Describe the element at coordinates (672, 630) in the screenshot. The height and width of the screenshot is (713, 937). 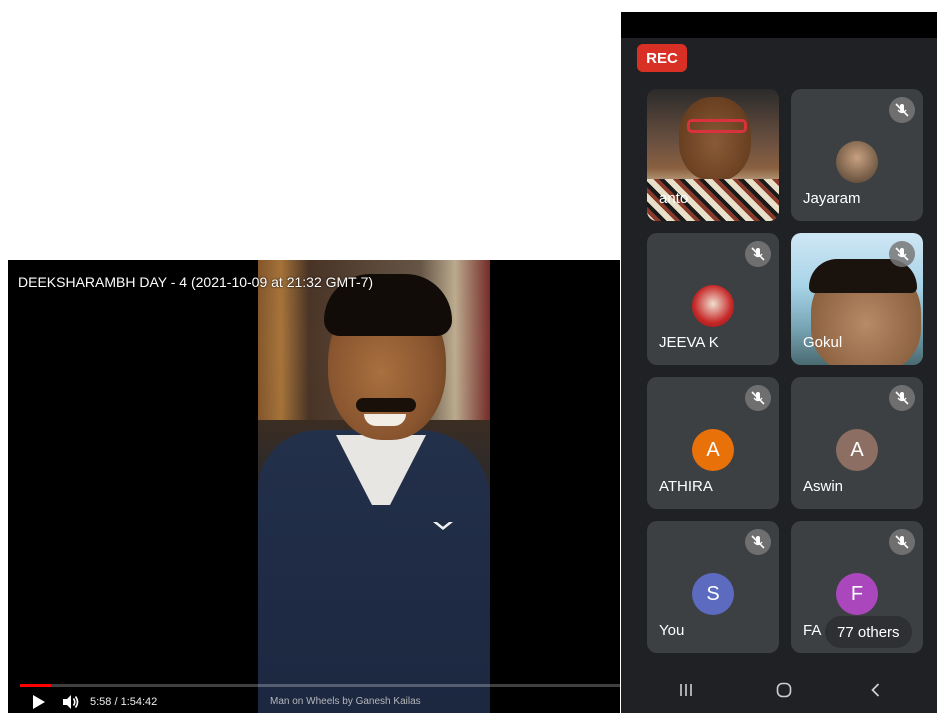
I see `participant-name: You` at that location.